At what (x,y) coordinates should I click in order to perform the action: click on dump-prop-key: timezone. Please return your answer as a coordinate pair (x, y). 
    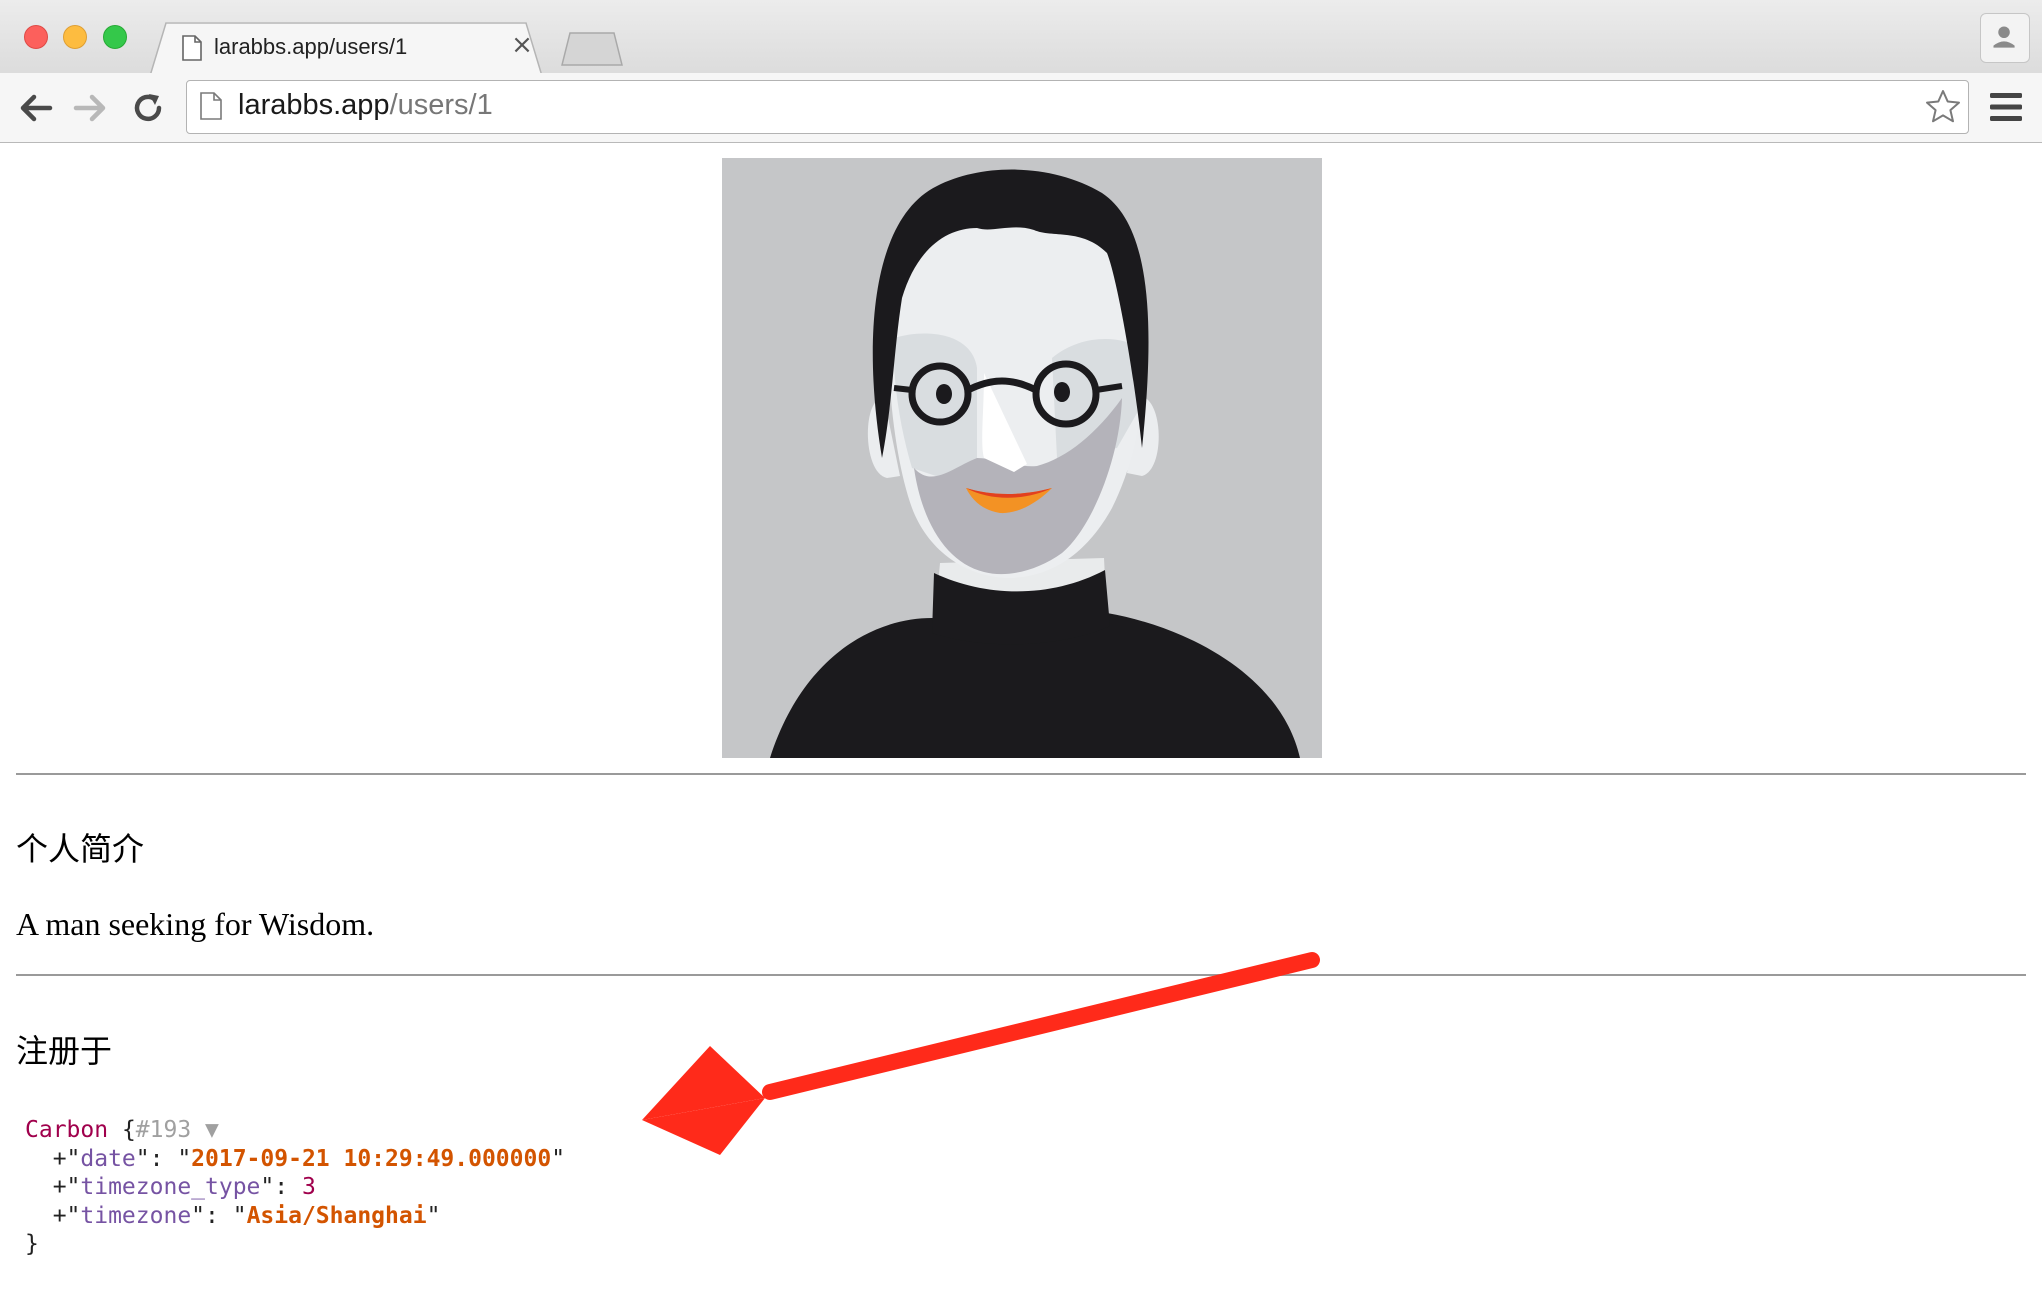
    Looking at the image, I should click on (136, 1215).